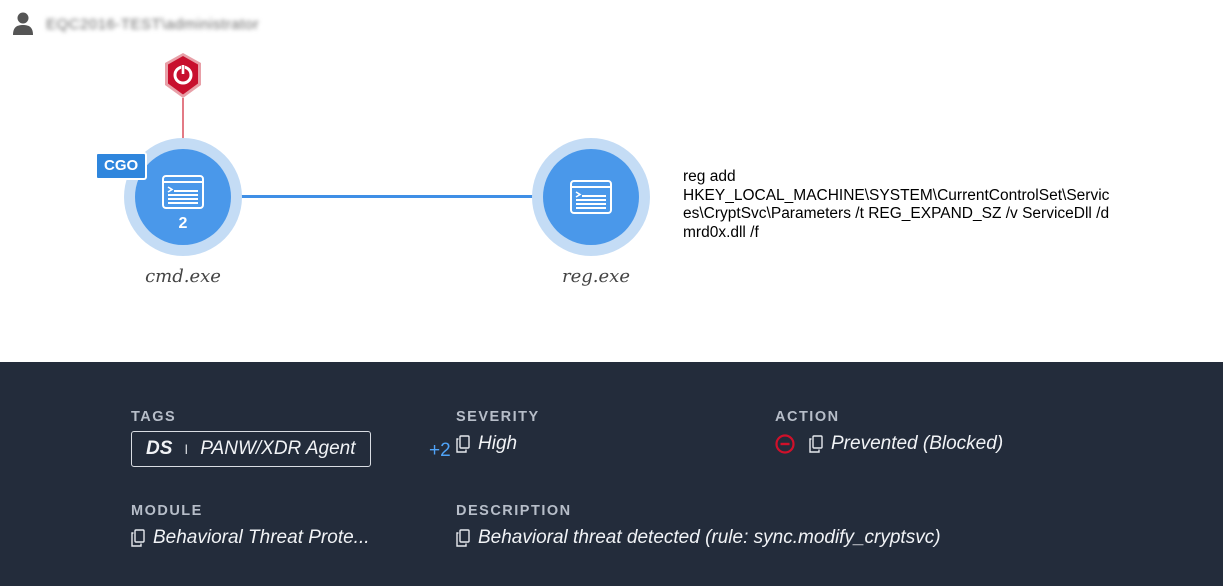 The image size is (1223, 586). I want to click on command-line-text: reg add, so click(709, 176).